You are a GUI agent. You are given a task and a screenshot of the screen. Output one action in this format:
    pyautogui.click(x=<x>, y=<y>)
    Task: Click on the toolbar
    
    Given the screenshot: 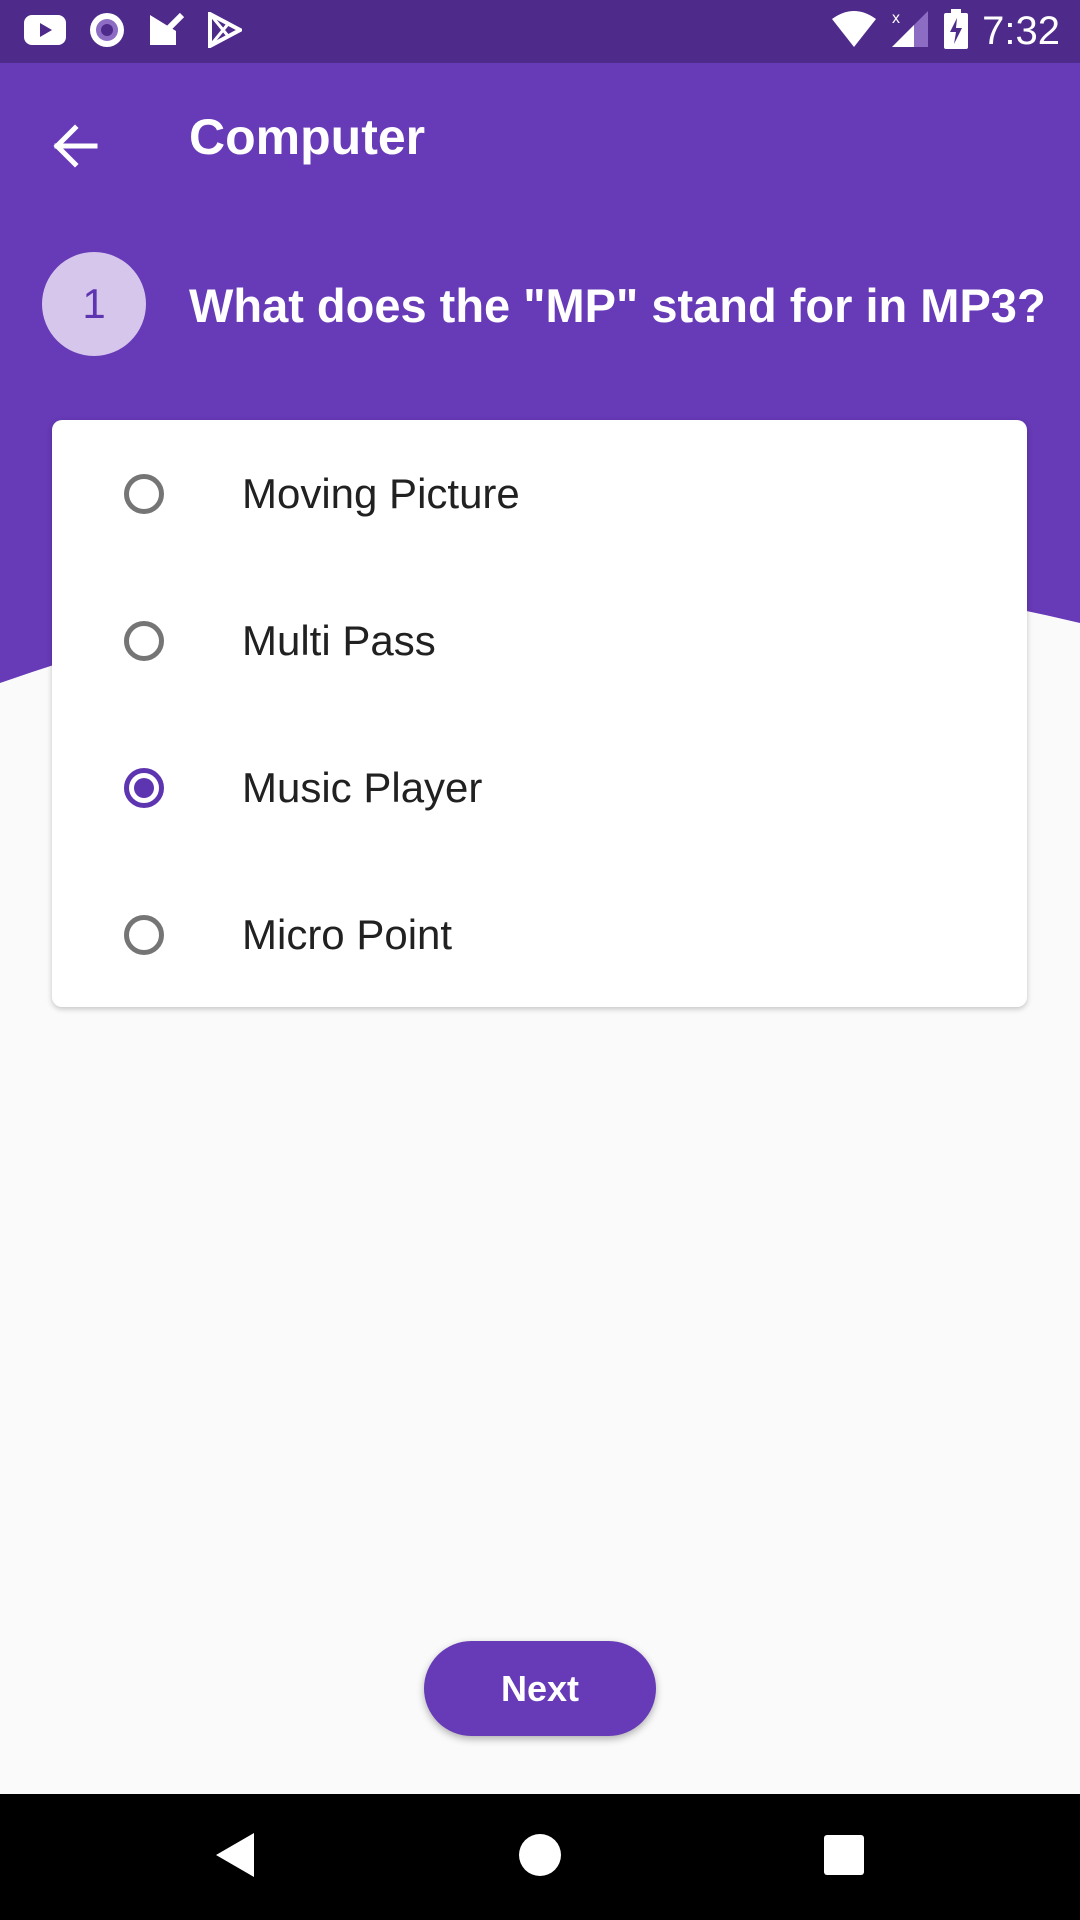 What is the action you would take?
    pyautogui.click(x=540, y=137)
    